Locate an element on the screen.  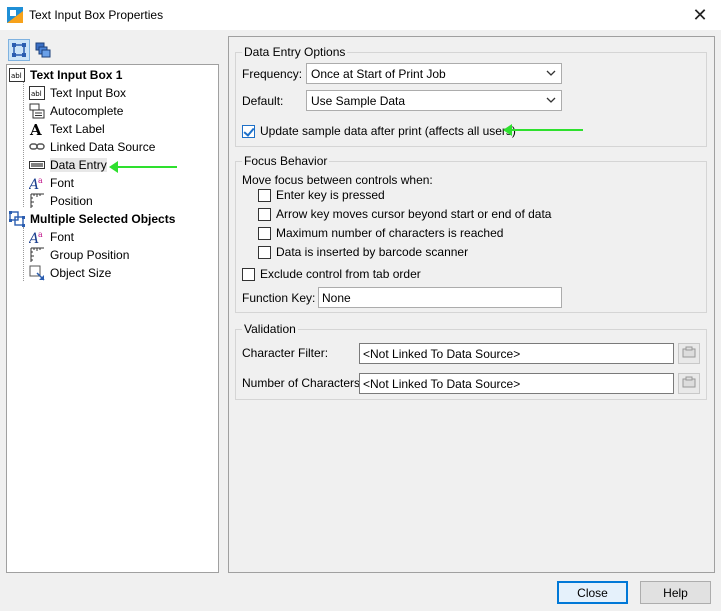
group-position-icon is located at coordinates (37, 255).